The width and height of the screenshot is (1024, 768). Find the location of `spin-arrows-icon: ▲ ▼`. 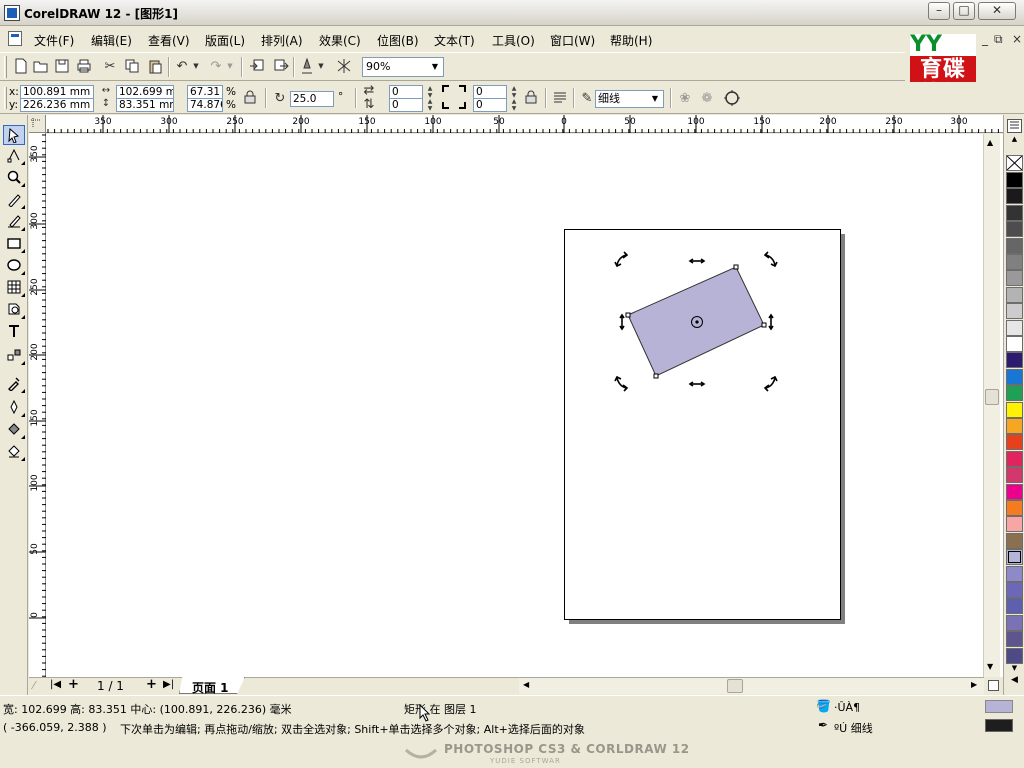

spin-arrows-icon: ▲ ▼ is located at coordinates (514, 92).